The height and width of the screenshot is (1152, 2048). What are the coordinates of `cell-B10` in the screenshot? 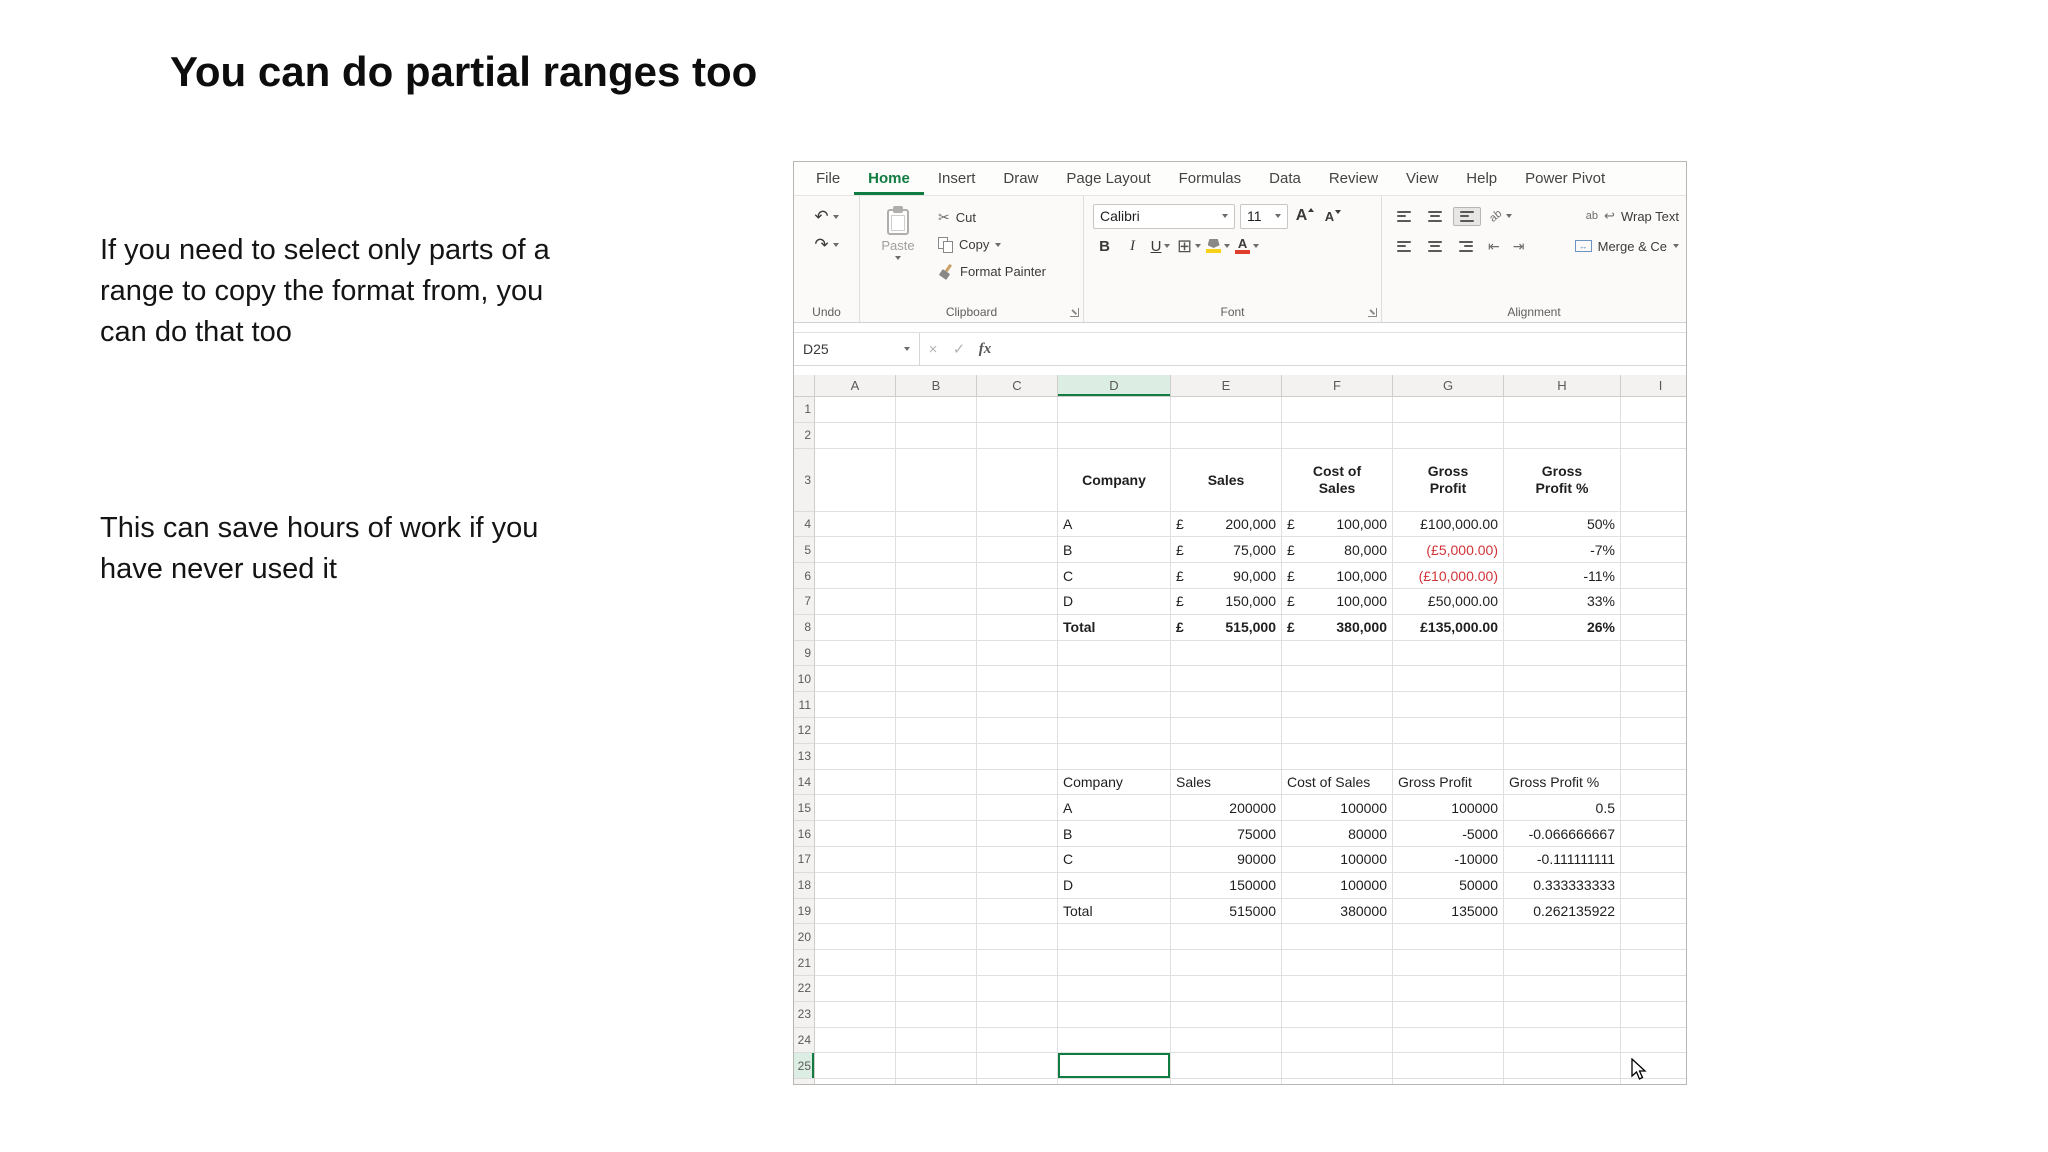 It's located at (936, 679).